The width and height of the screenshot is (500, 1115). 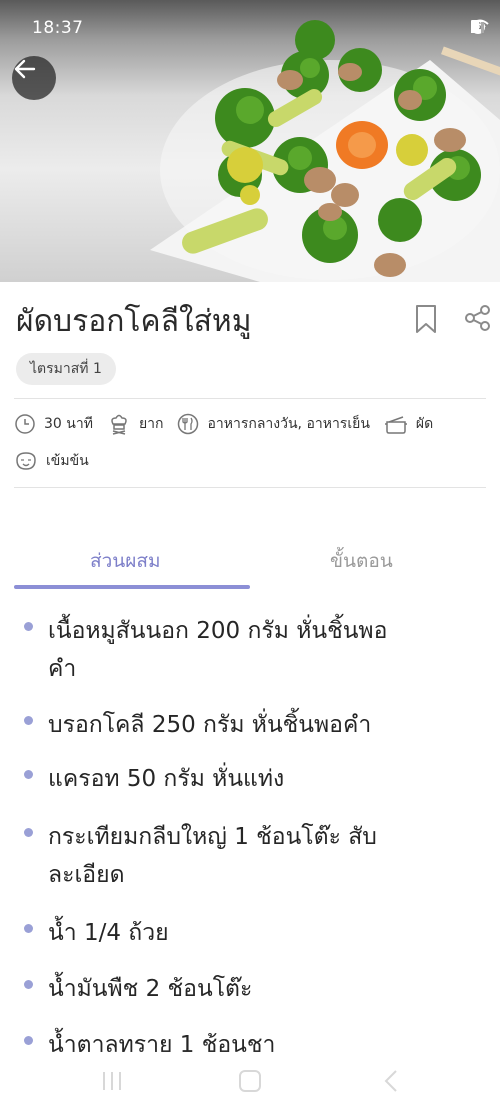 I want to click on ingredient-line: บรอกโคลี 250 กรัม หั่นชิ้นพอคำ, so click(x=210, y=725).